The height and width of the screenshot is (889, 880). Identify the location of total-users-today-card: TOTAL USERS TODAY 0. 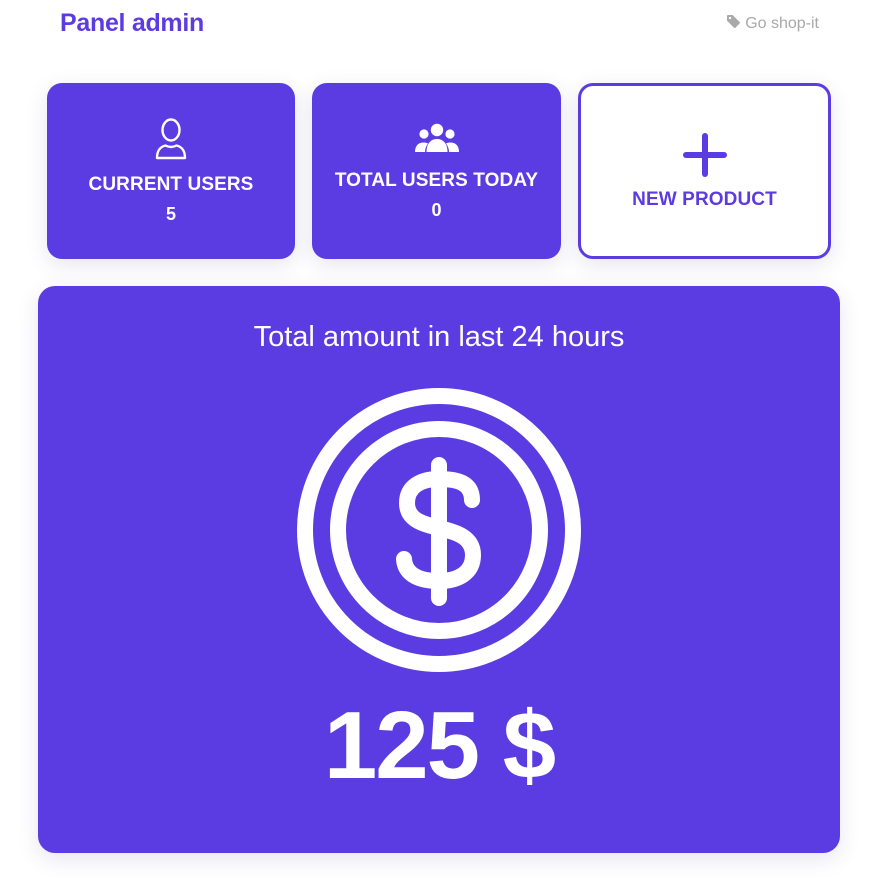
(436, 171).